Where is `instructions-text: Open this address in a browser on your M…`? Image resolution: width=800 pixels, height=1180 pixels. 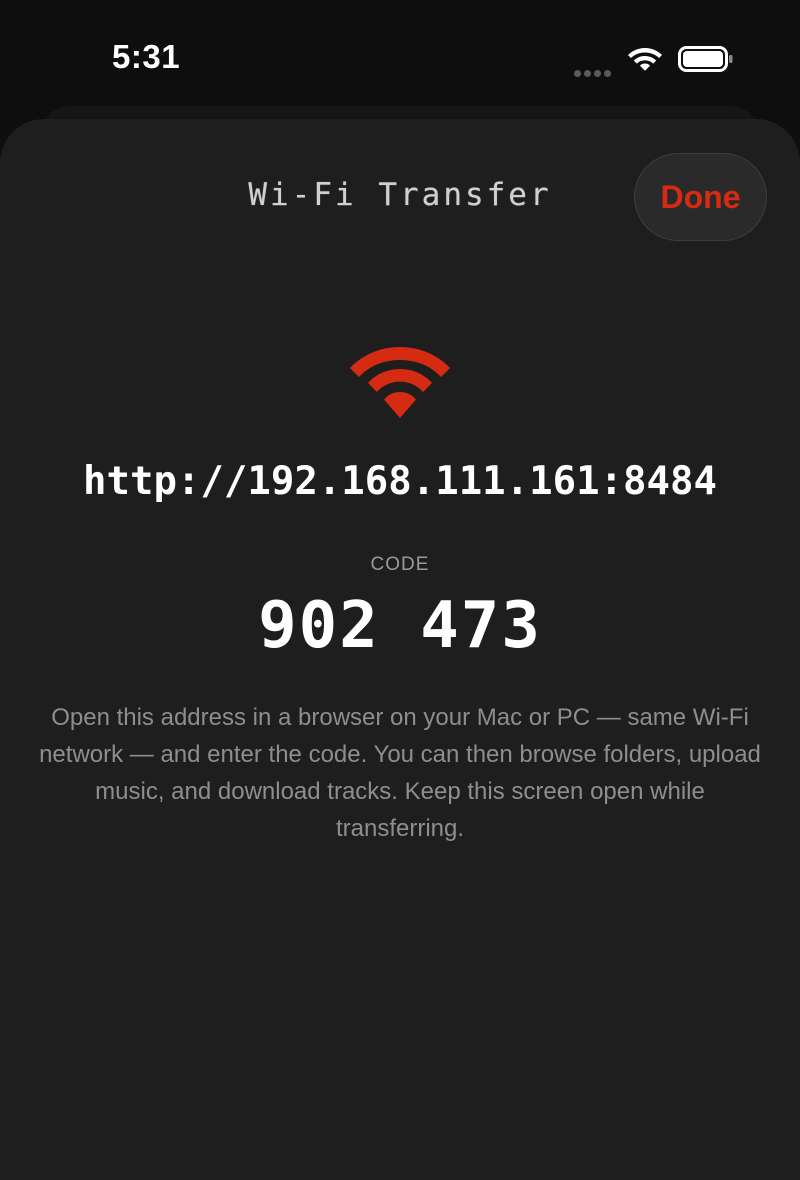
instructions-text: Open this address in a browser on your M… is located at coordinates (400, 773).